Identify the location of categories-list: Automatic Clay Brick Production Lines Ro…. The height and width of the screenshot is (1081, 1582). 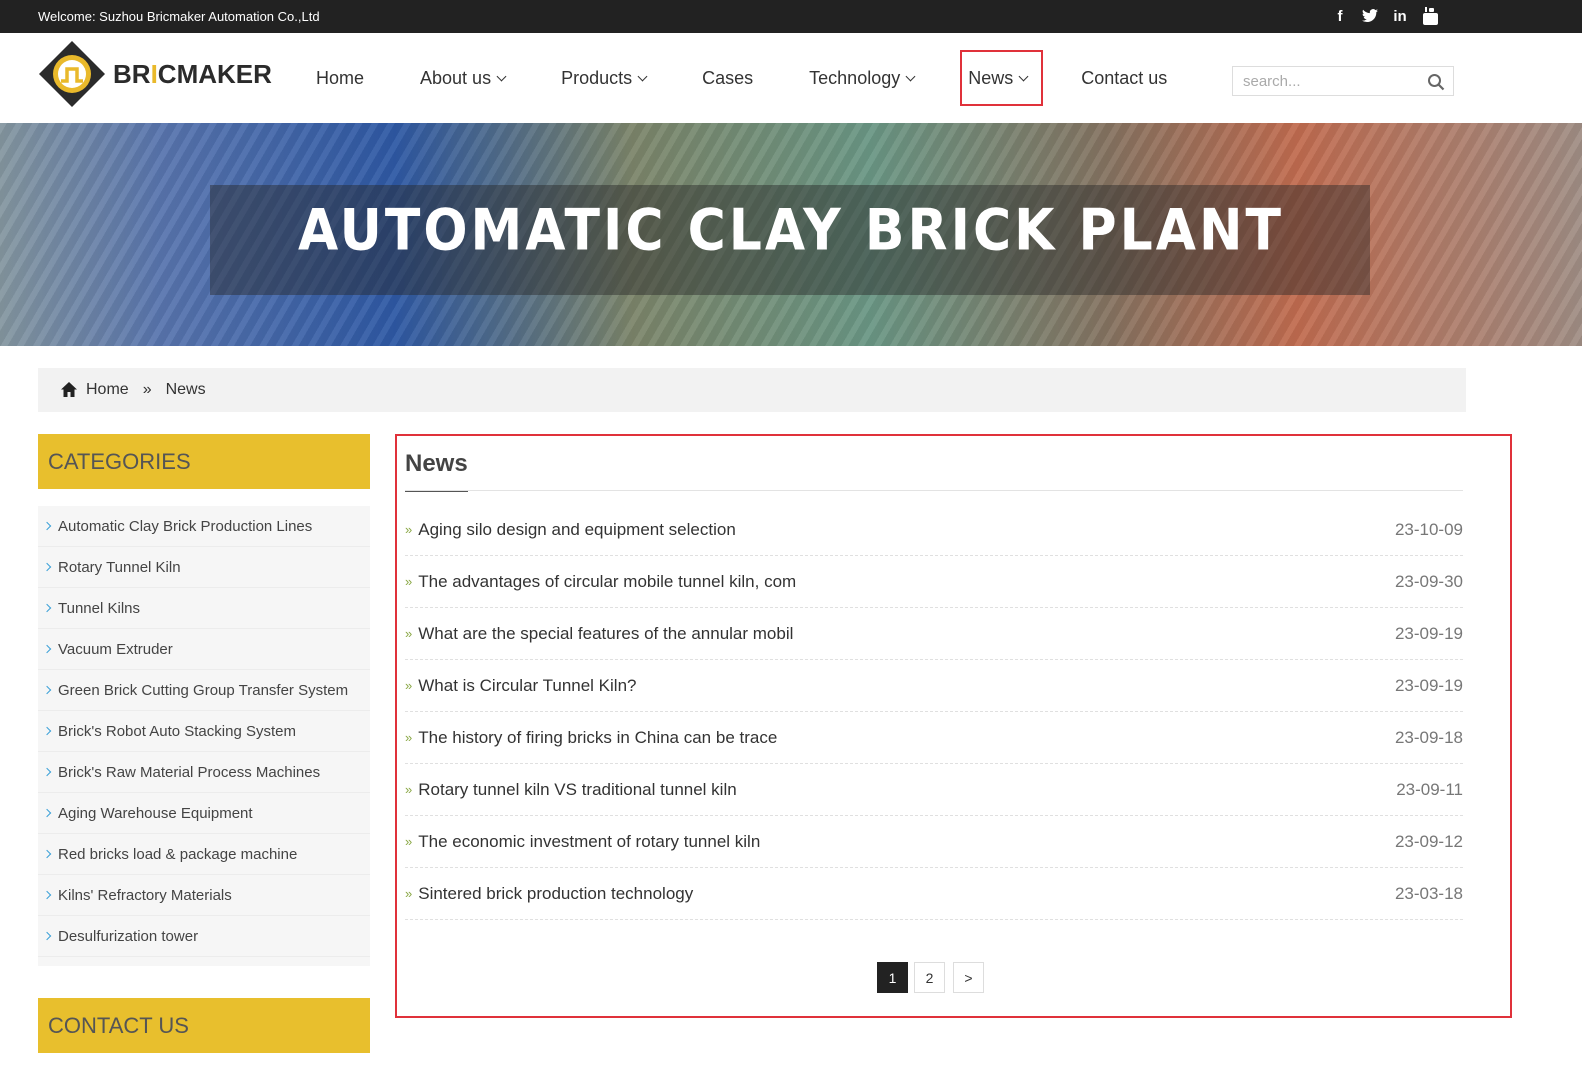
(204, 736).